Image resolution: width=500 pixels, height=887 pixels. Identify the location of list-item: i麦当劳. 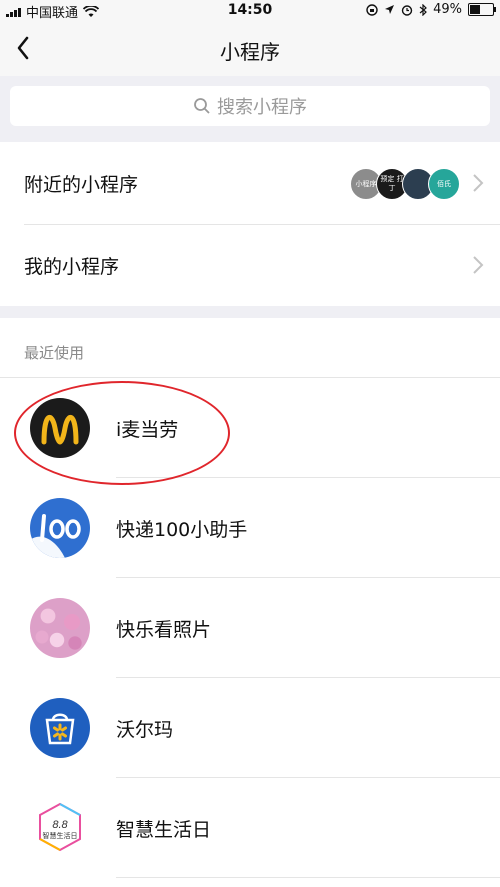
(250, 428).